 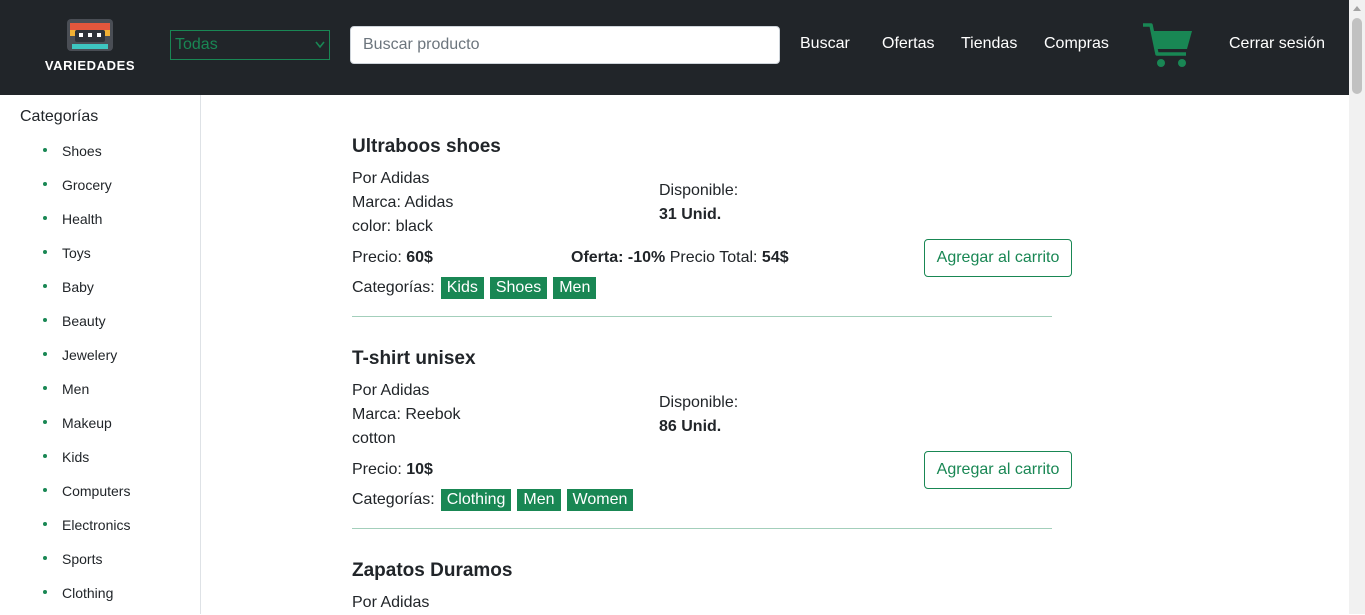 I want to click on offer-value: -10%, so click(x=646, y=257).